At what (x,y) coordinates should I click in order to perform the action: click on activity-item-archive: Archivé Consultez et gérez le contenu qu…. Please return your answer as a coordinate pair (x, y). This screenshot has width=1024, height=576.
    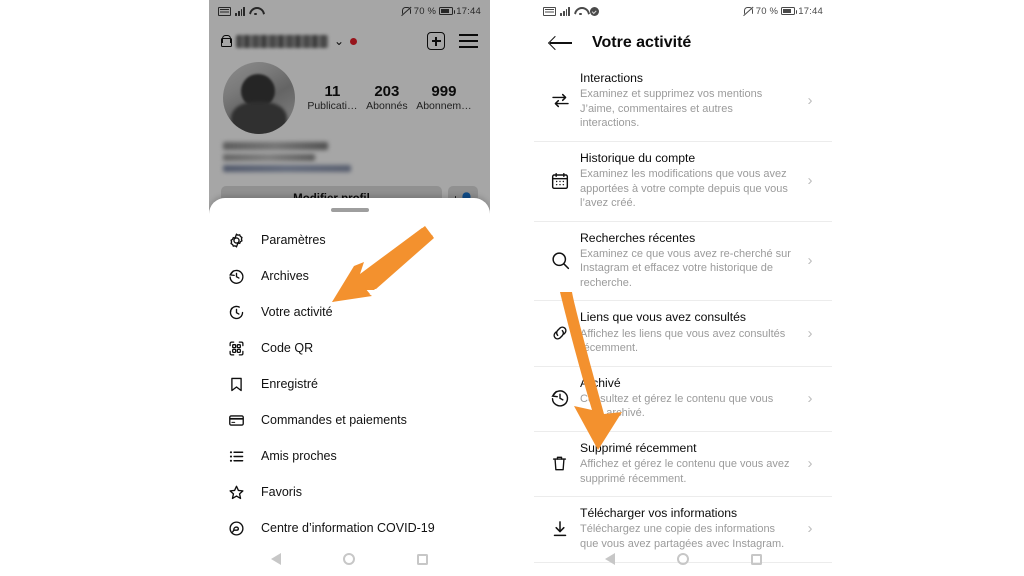
    Looking at the image, I should click on (683, 399).